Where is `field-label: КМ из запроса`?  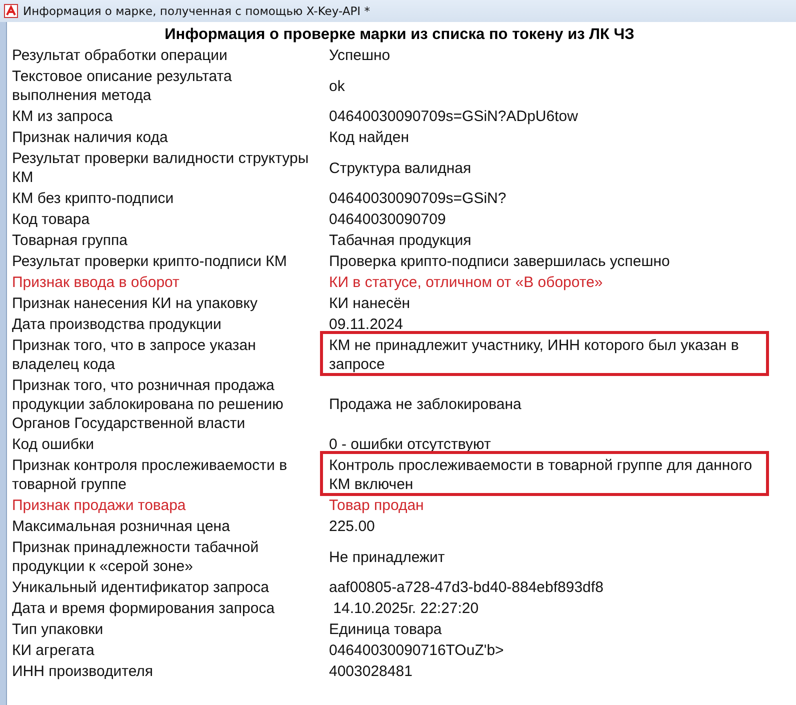 field-label: КМ из запроса is located at coordinates (63, 117).